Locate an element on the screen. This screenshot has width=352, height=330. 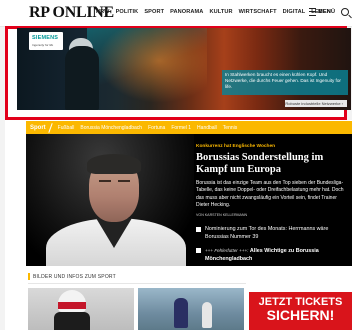
nav-item-sport: SPORT is located at coordinates (154, 12).